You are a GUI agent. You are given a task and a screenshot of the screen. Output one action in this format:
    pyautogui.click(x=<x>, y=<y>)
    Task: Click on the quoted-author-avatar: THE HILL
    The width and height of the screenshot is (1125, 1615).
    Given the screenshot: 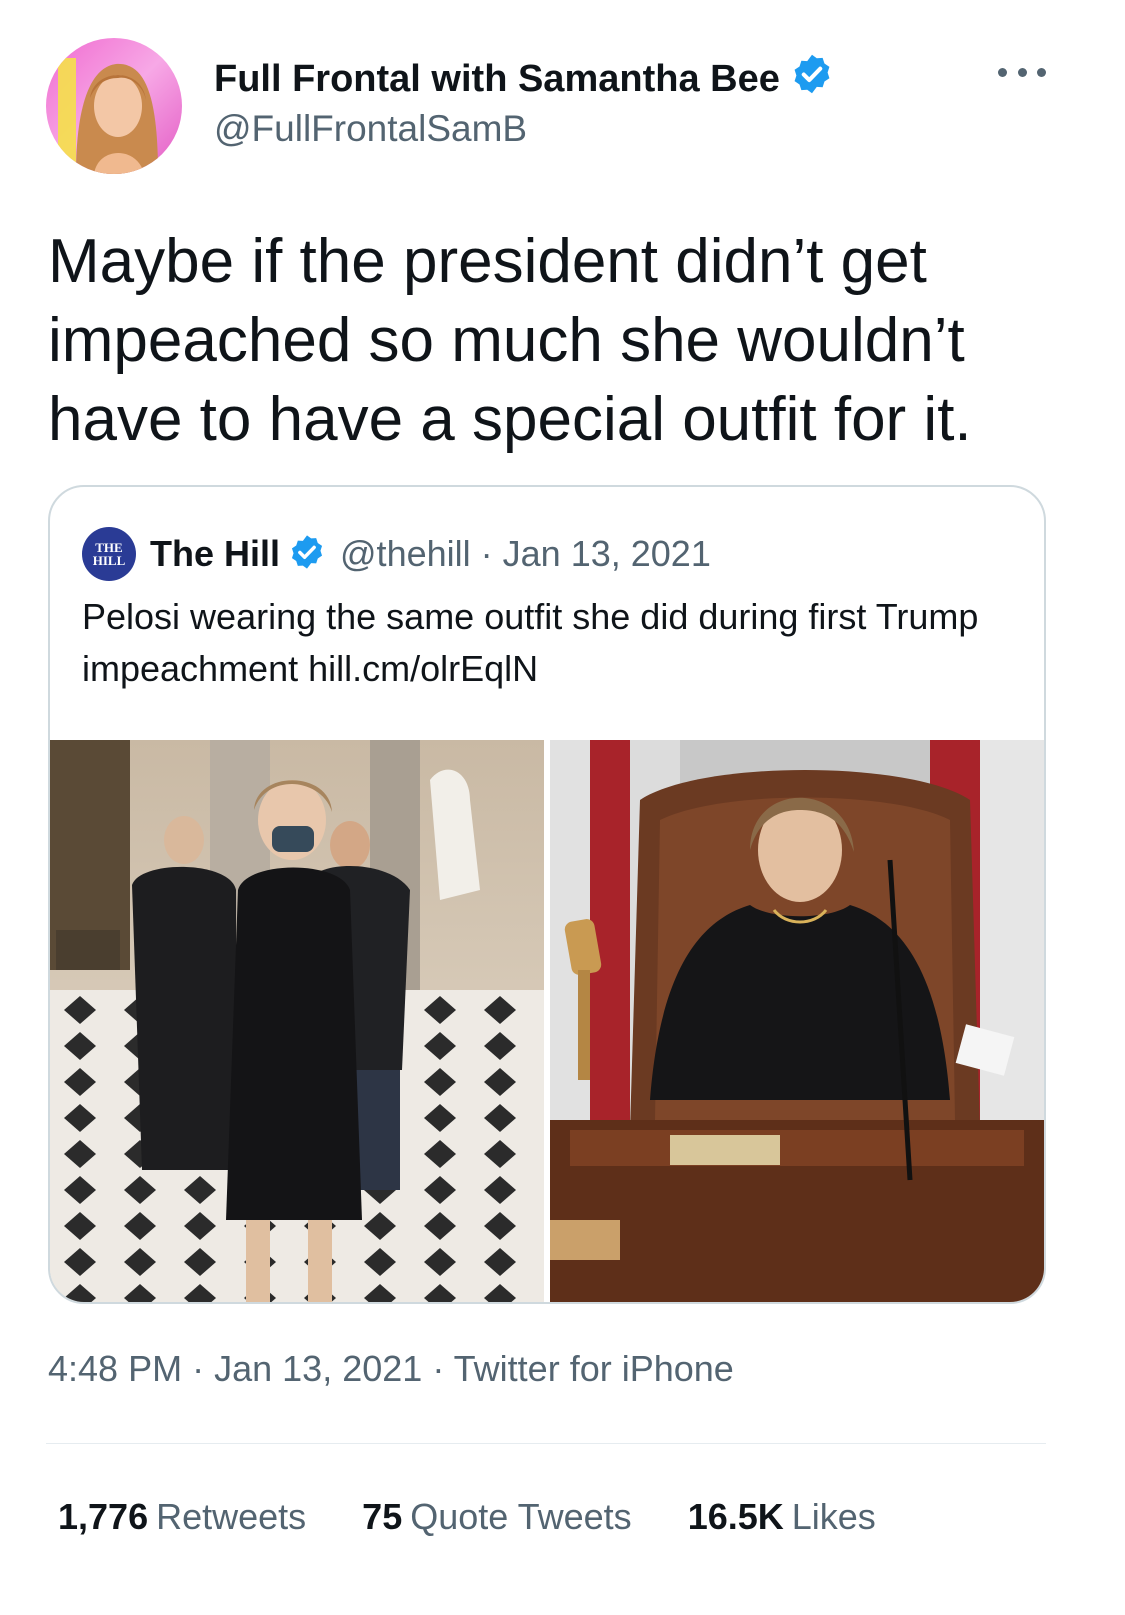 What is the action you would take?
    pyautogui.click(x=109, y=554)
    